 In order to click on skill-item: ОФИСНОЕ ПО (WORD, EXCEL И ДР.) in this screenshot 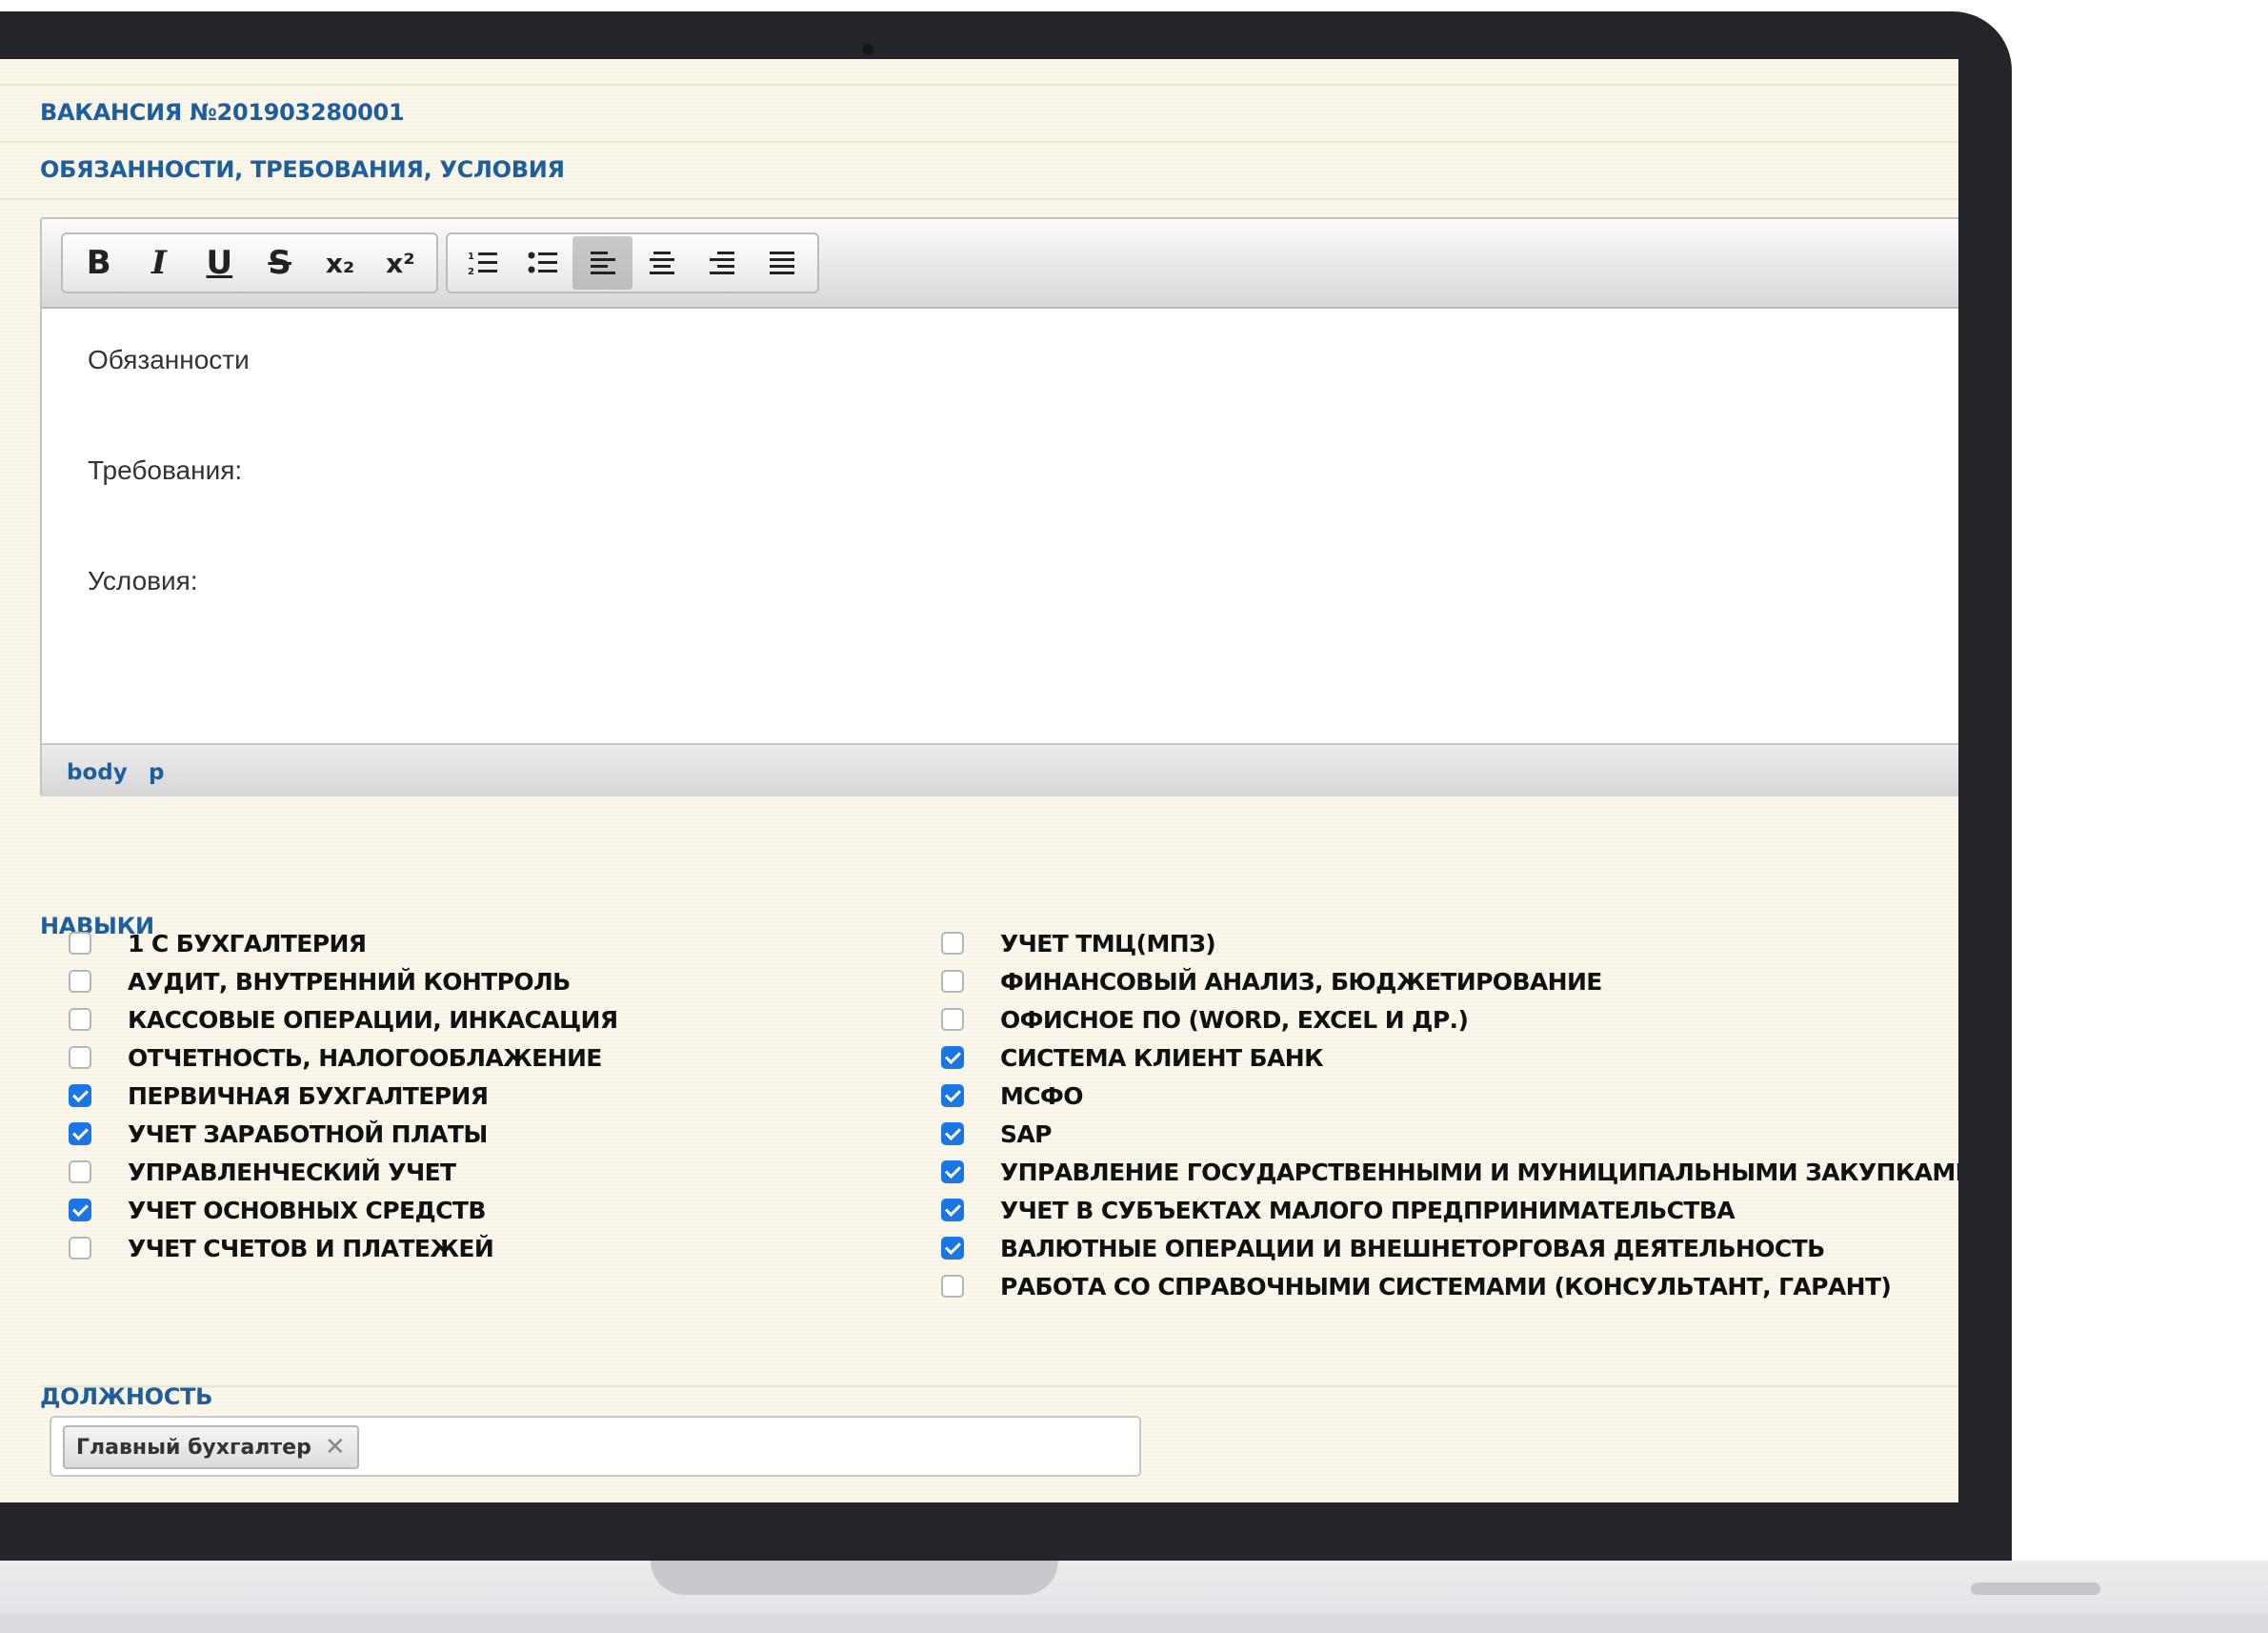, I will do `click(1205, 1020)`.